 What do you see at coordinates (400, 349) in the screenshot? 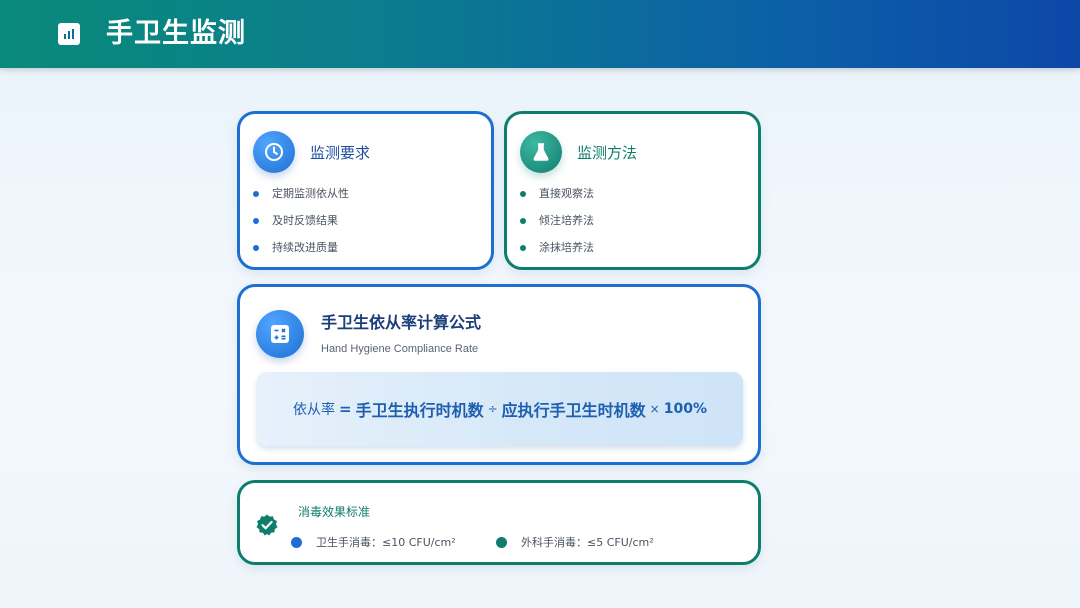
I see `formula-subtitle: Hand Hygiene Compliance Rate` at bounding box center [400, 349].